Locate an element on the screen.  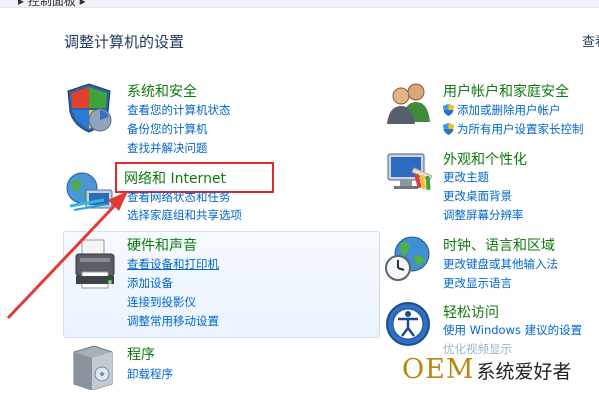
watermark-brand: OEM is located at coordinates (438, 369).